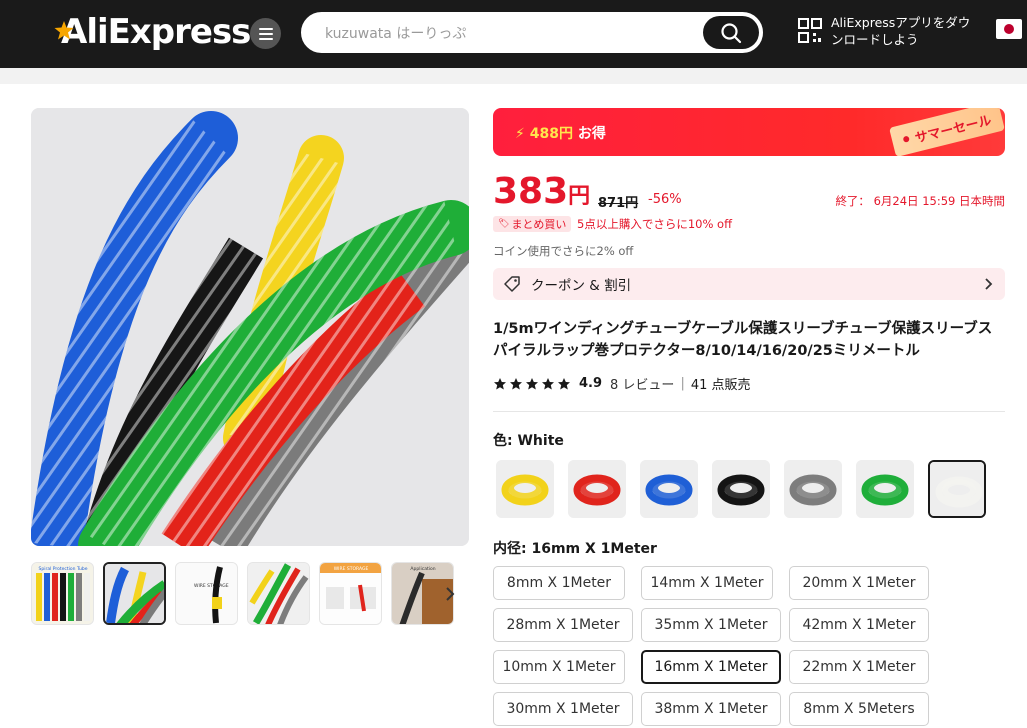  I want to click on header-subbar, so click(513, 76).